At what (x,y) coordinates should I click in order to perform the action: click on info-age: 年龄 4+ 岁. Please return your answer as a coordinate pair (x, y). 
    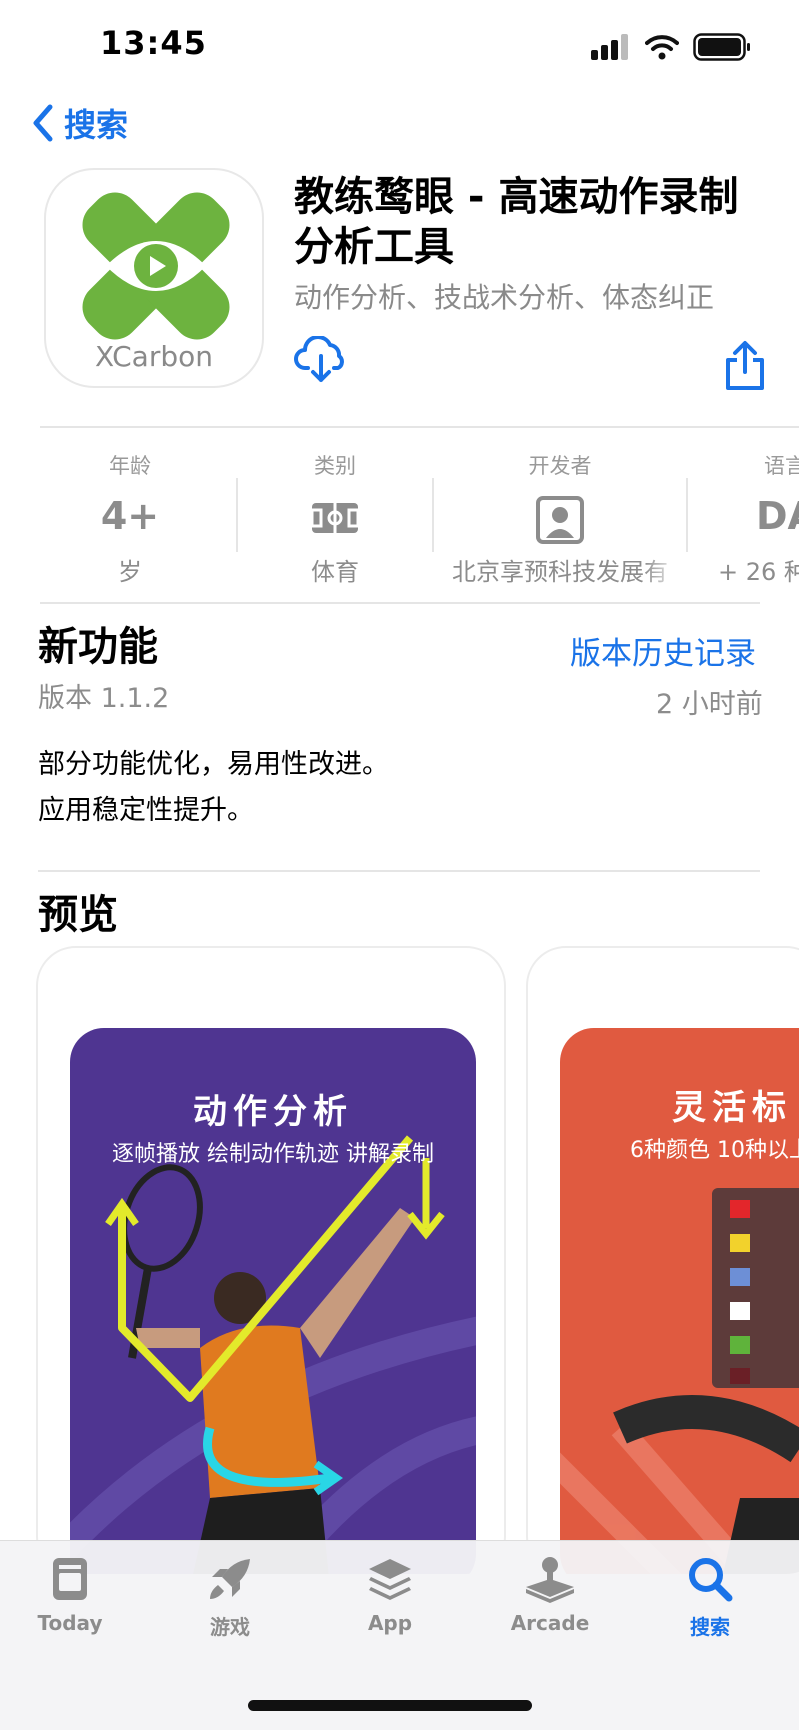
    Looking at the image, I should click on (130, 513).